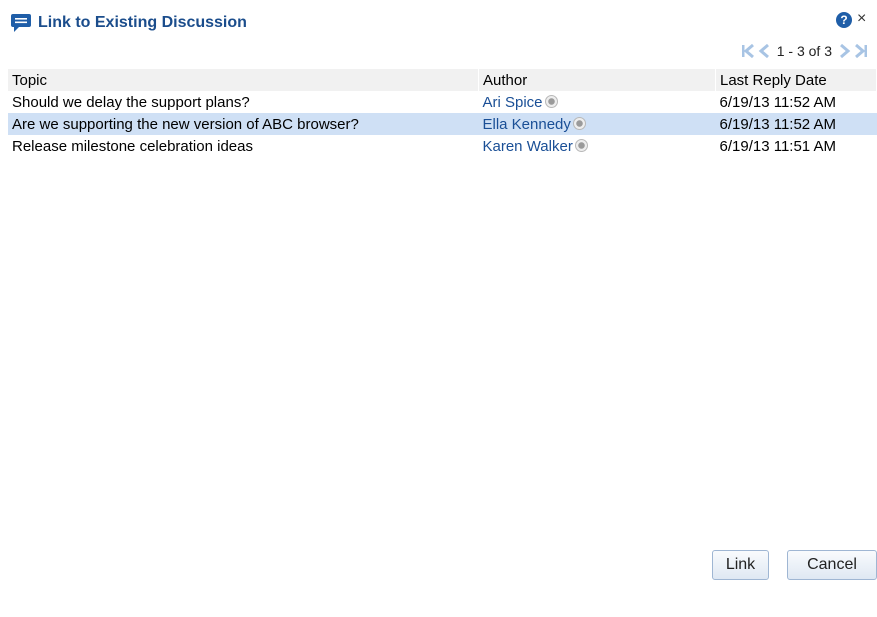 The height and width of the screenshot is (617, 877). What do you see at coordinates (597, 80) in the screenshot?
I see `column-header-author: Author` at bounding box center [597, 80].